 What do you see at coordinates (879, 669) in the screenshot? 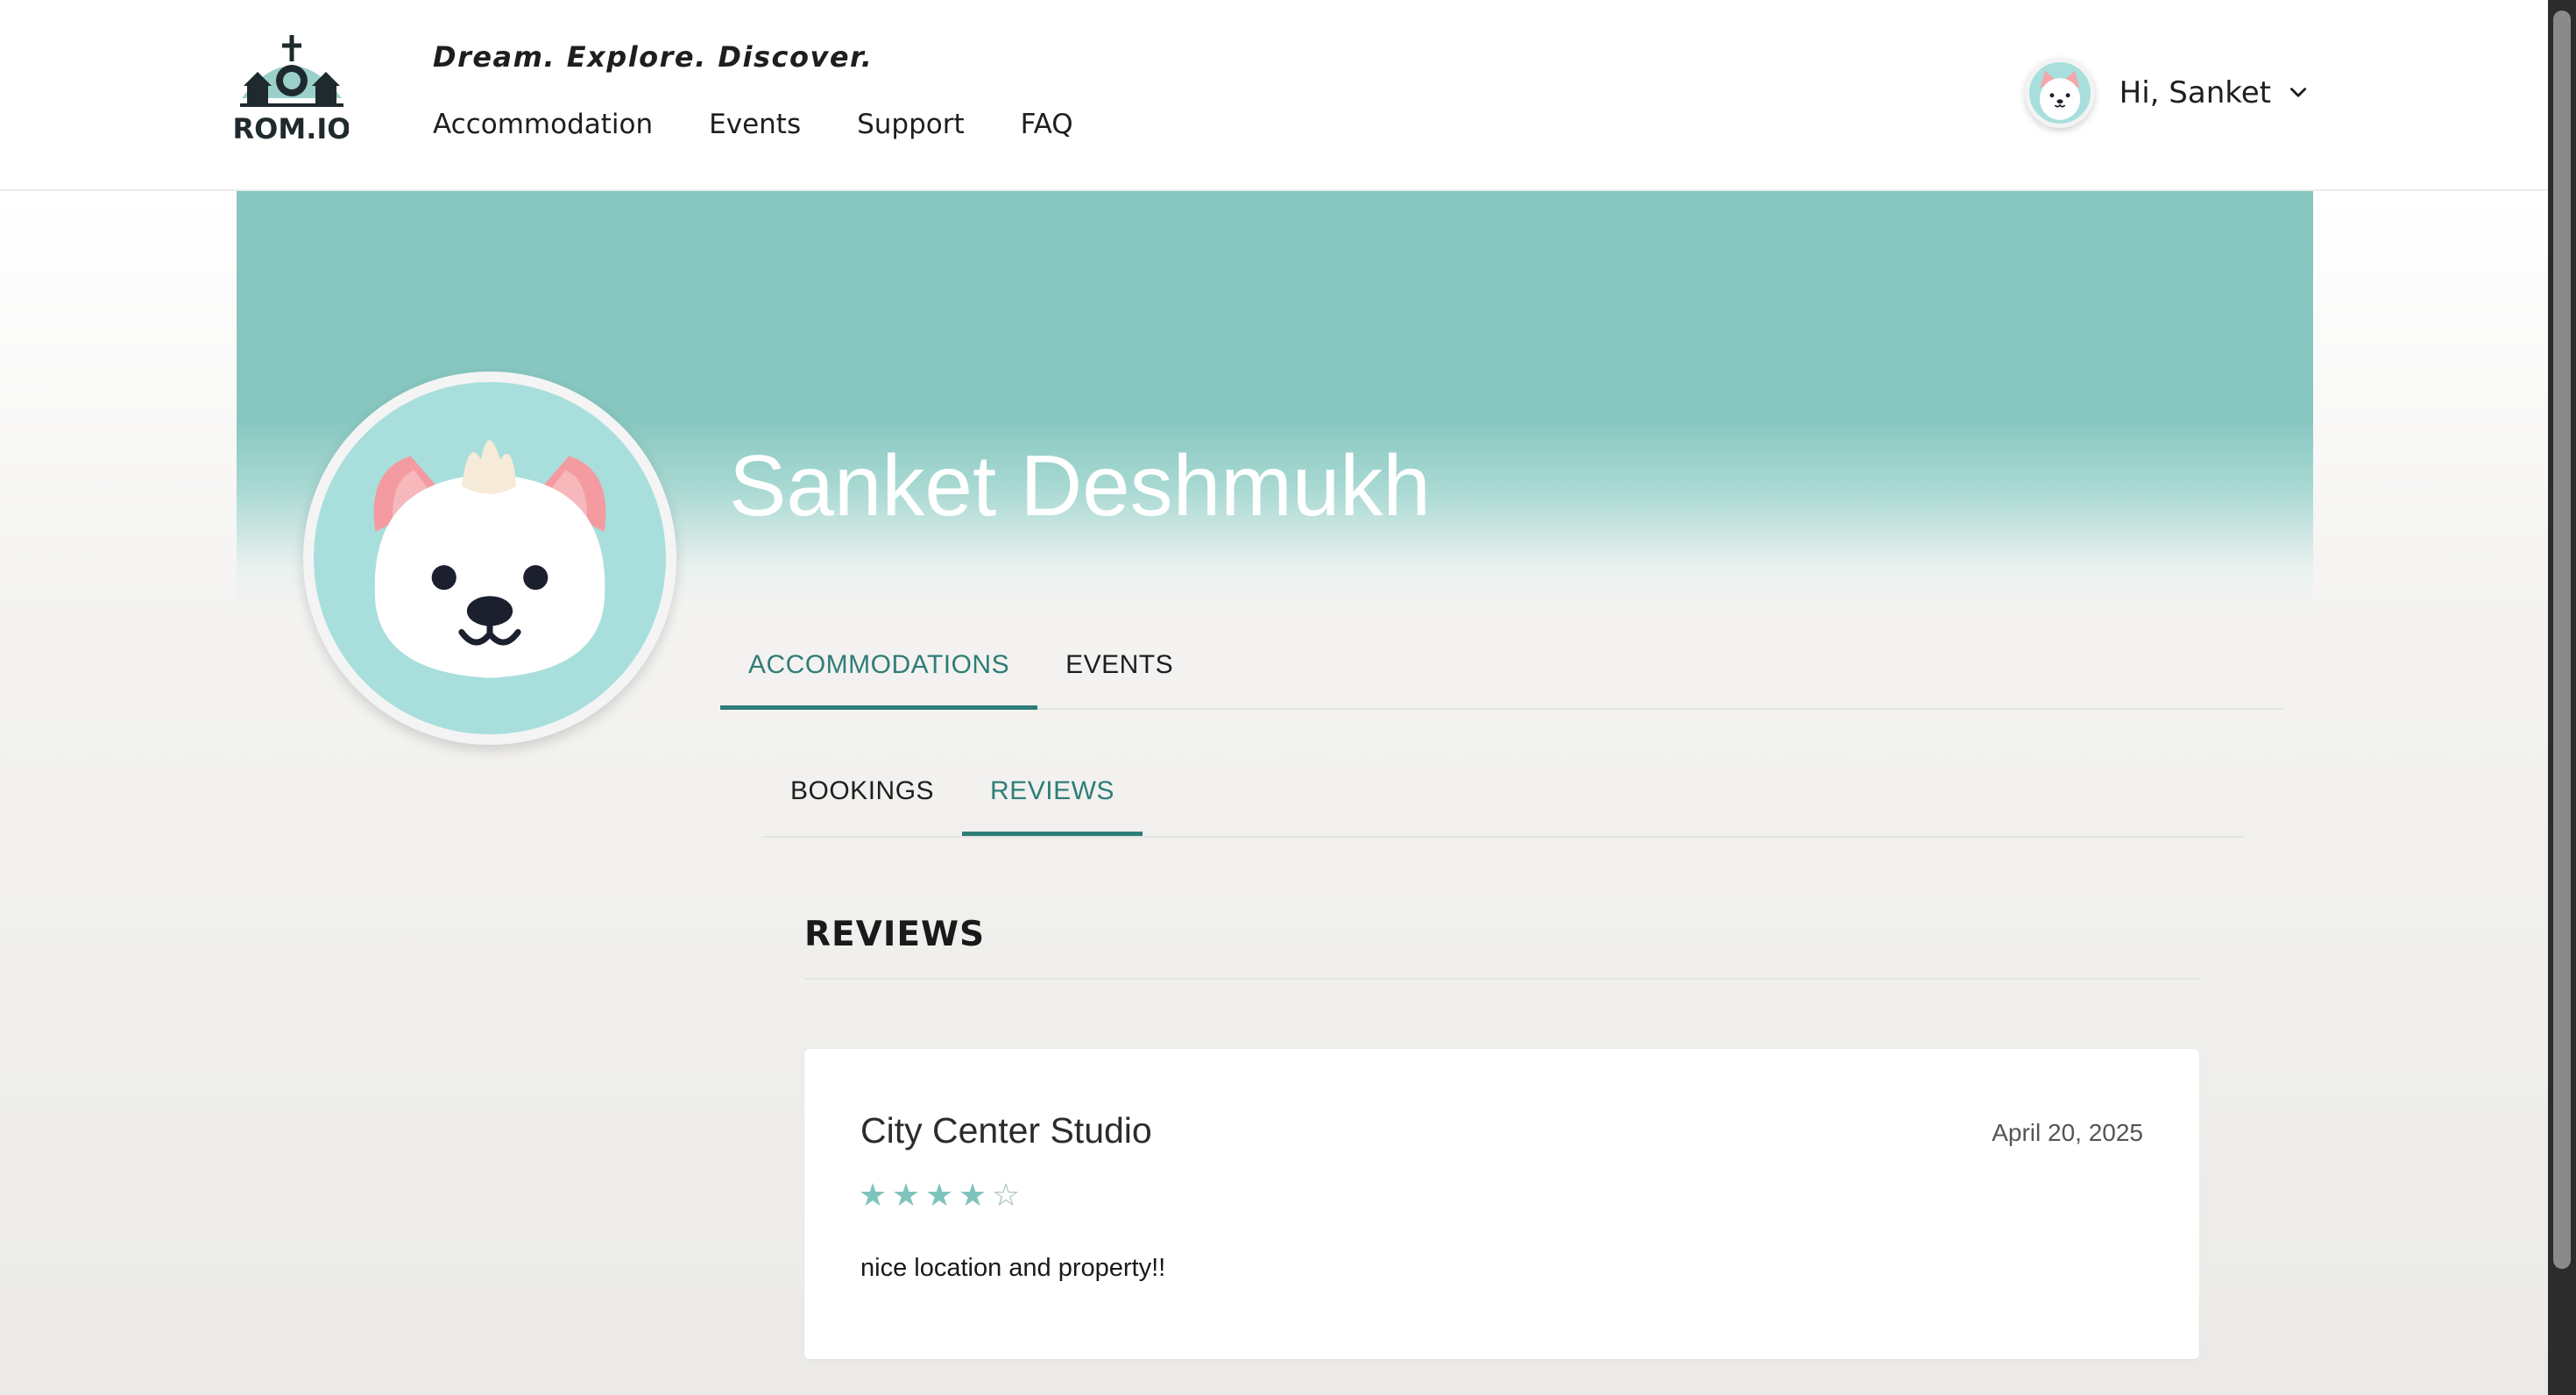
I see `tab-accommodations: ACCOMMODATIONS` at bounding box center [879, 669].